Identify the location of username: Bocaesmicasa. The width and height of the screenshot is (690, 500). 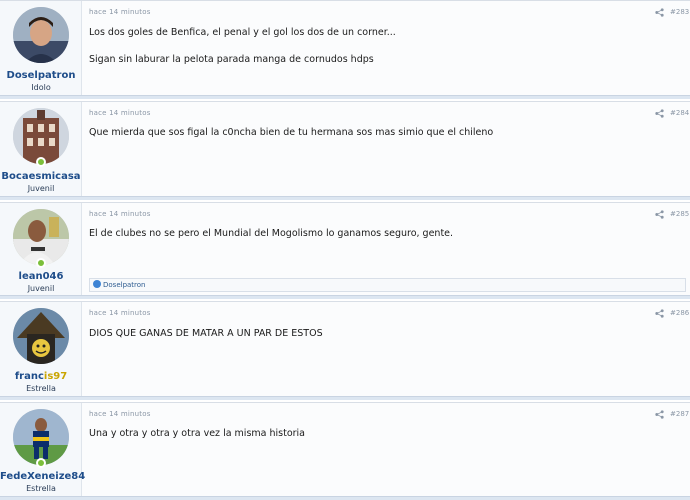
(41, 176).